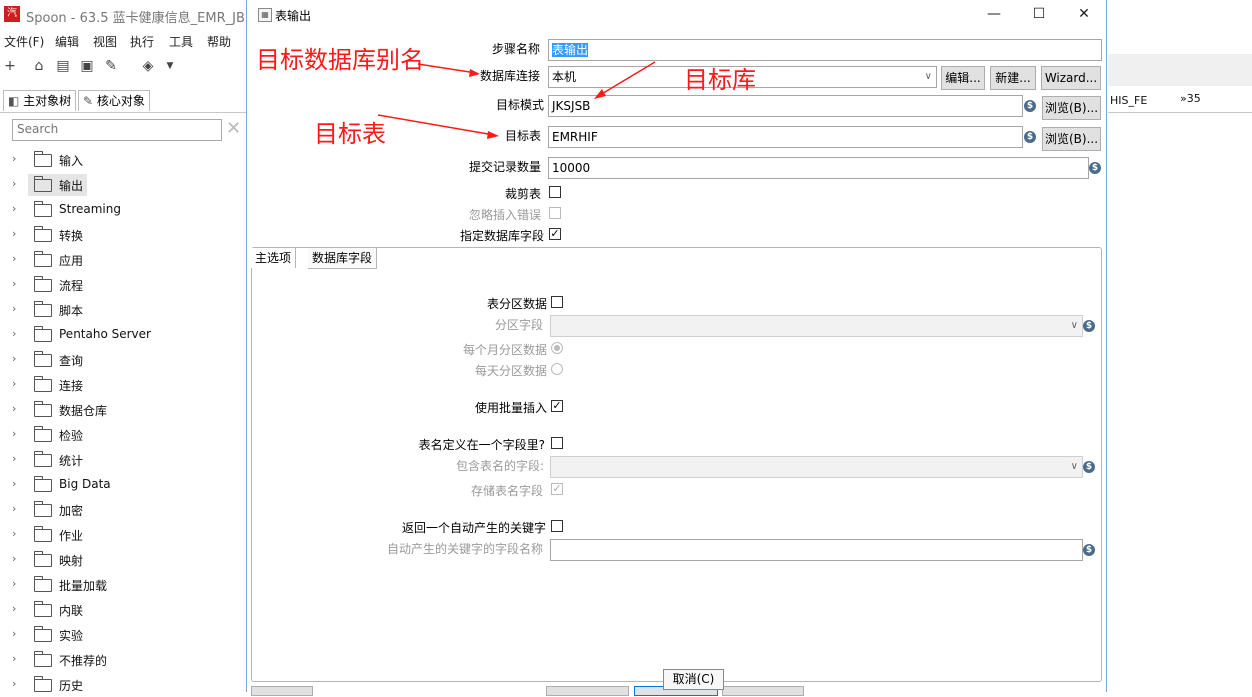 Image resolution: width=1252 pixels, height=697 pixels. I want to click on save-as-icon: ✎, so click(111, 66).